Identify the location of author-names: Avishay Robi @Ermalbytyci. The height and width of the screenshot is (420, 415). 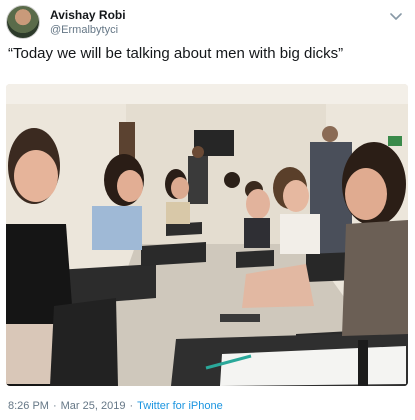
(88, 22).